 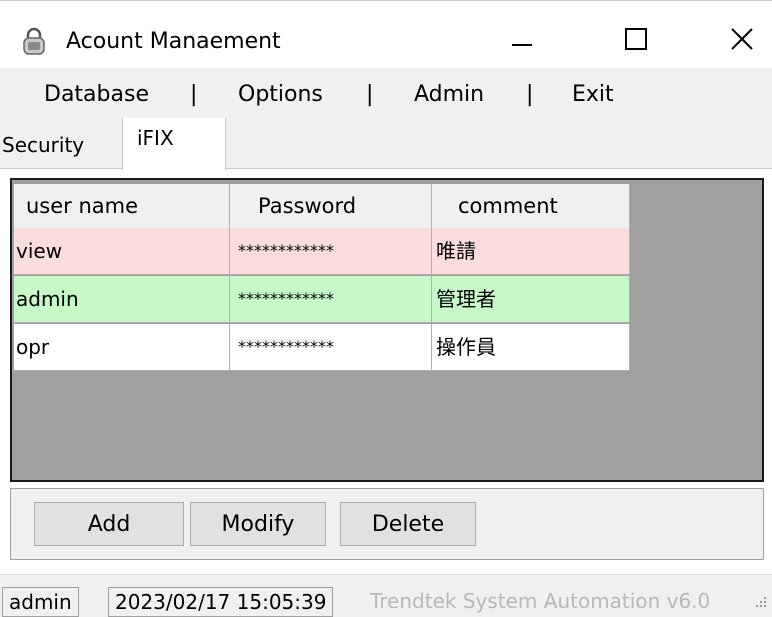 I want to click on column-header-user-name: user name, so click(x=122, y=206).